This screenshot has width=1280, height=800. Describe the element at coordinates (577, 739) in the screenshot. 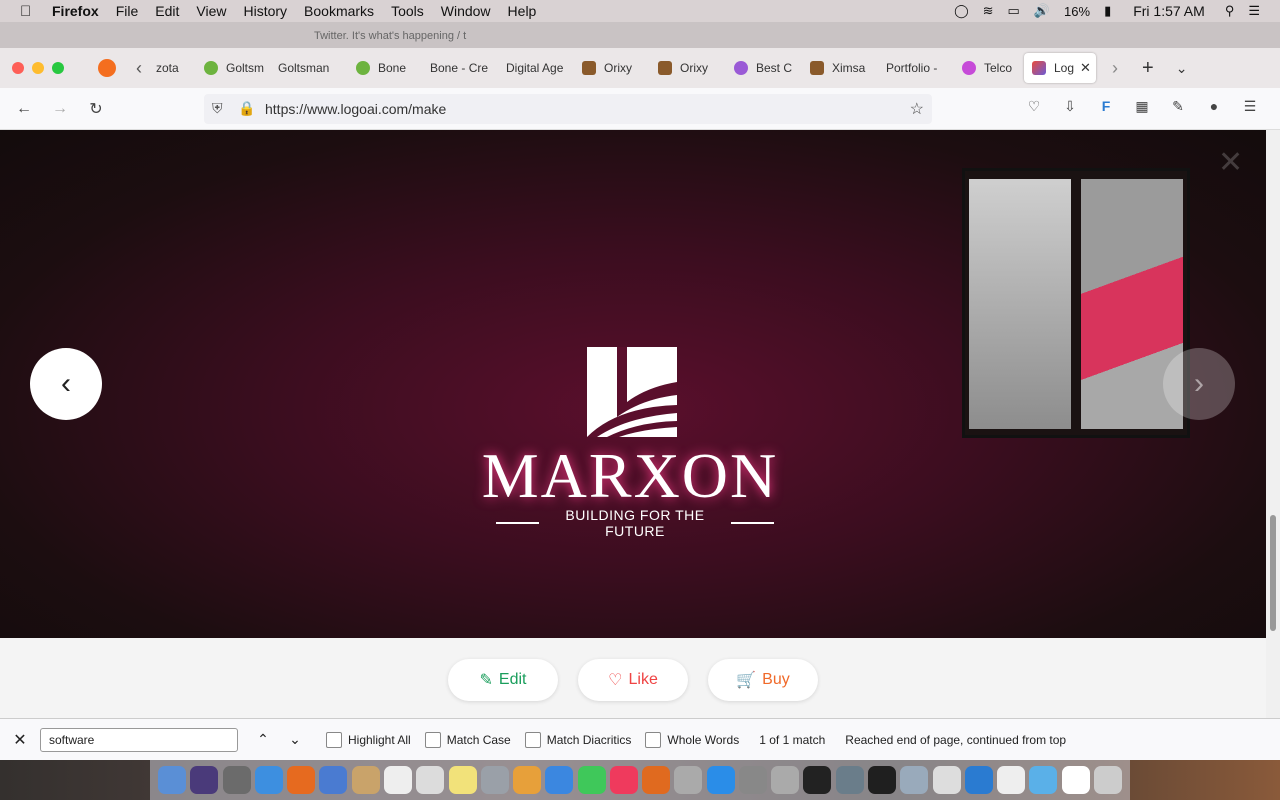

I see `match-diacritics-checkbox: Match Diacritics` at that location.